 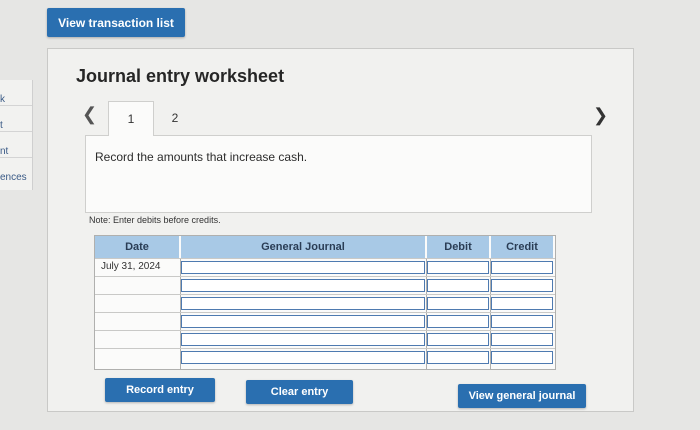 What do you see at coordinates (160, 390) in the screenshot?
I see `record-entry-button: Record entry` at bounding box center [160, 390].